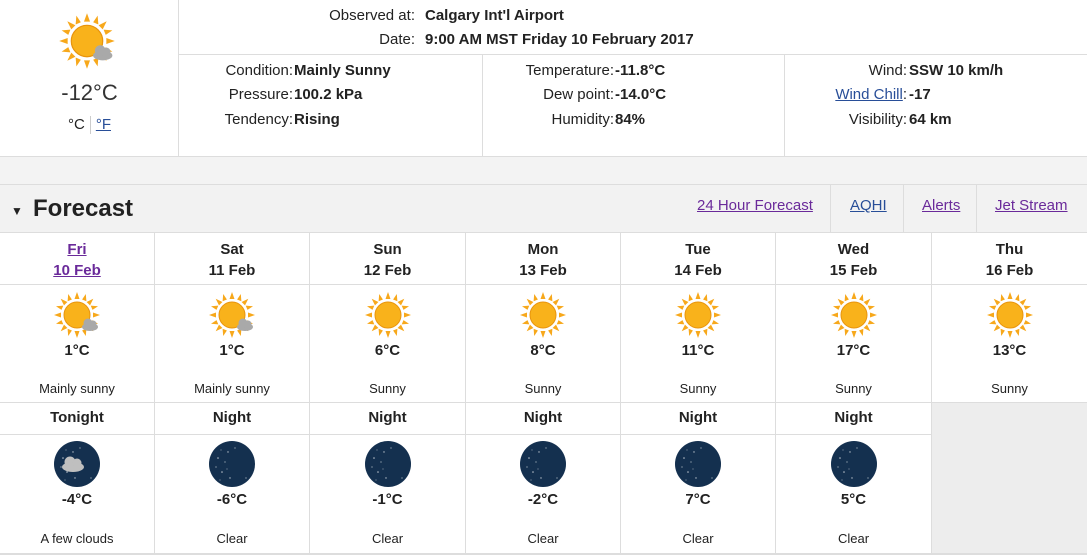  I want to click on day-name: Thu, so click(1009, 249).